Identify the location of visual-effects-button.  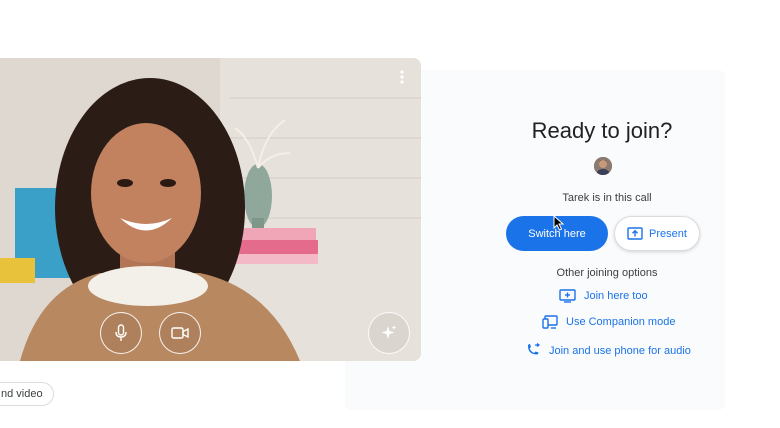
(389, 333).